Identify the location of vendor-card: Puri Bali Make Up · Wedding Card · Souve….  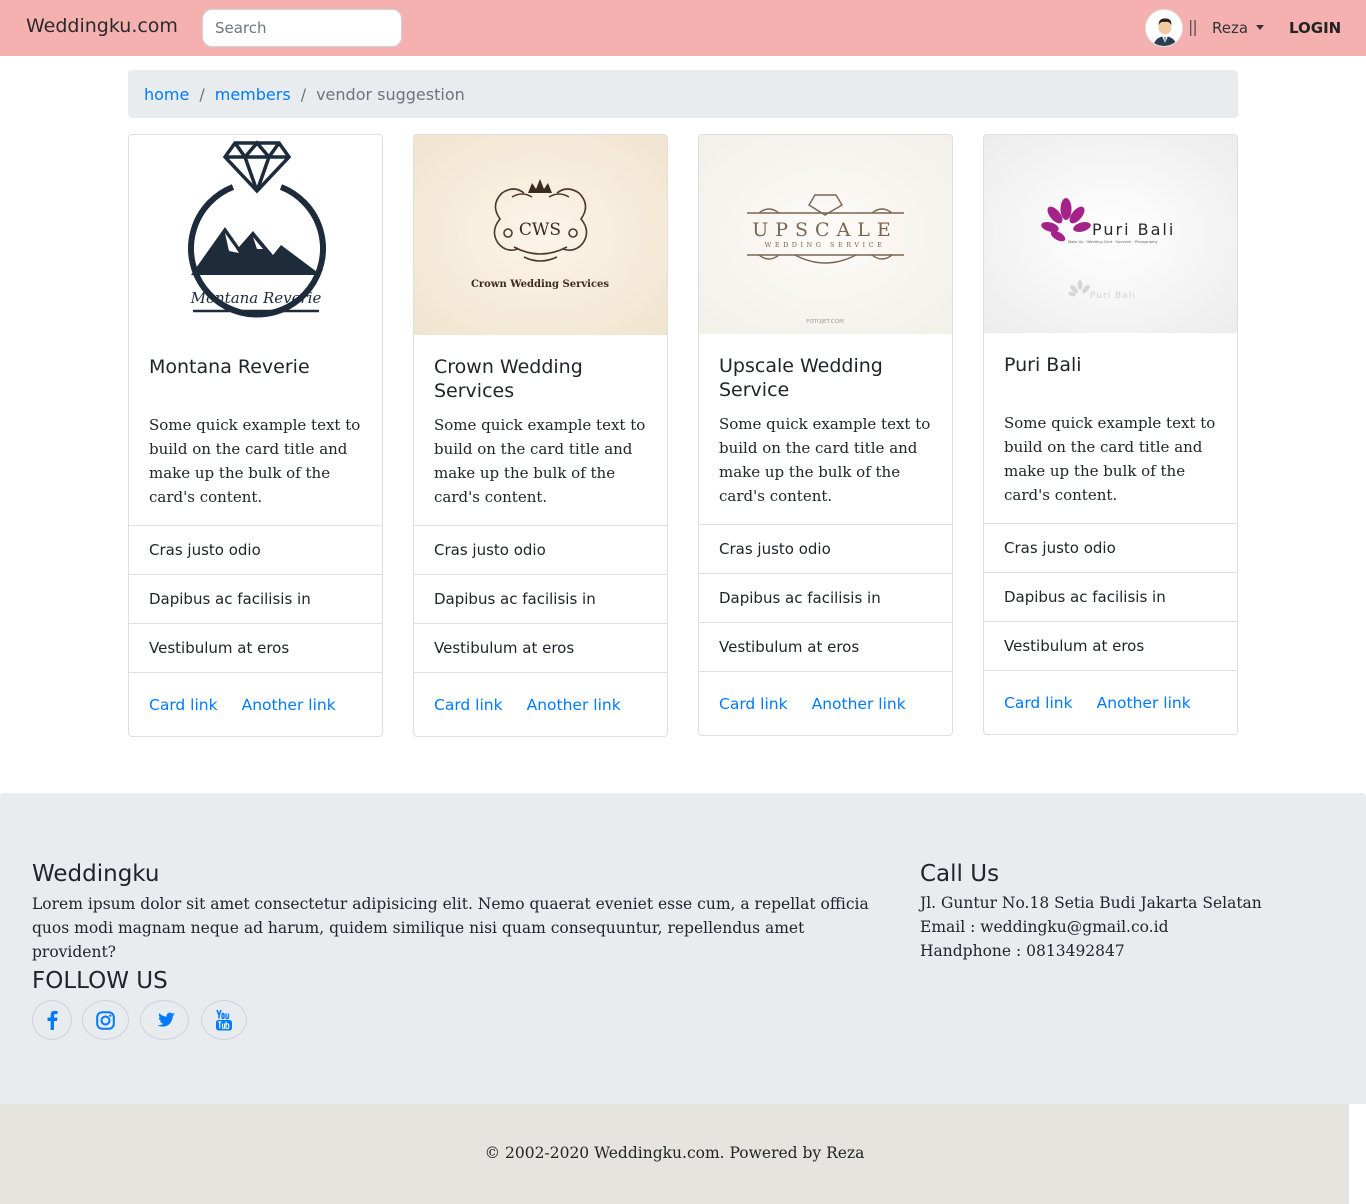
(1110, 434).